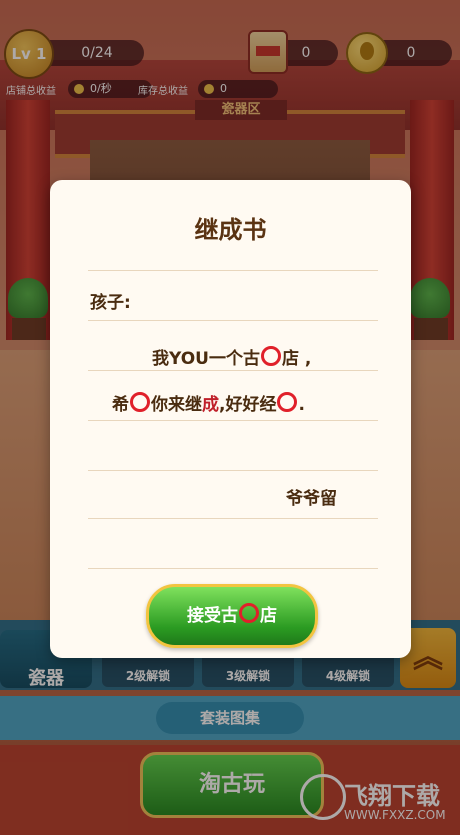  I want to click on accept-shop-button: 接受古 店, so click(232, 616).